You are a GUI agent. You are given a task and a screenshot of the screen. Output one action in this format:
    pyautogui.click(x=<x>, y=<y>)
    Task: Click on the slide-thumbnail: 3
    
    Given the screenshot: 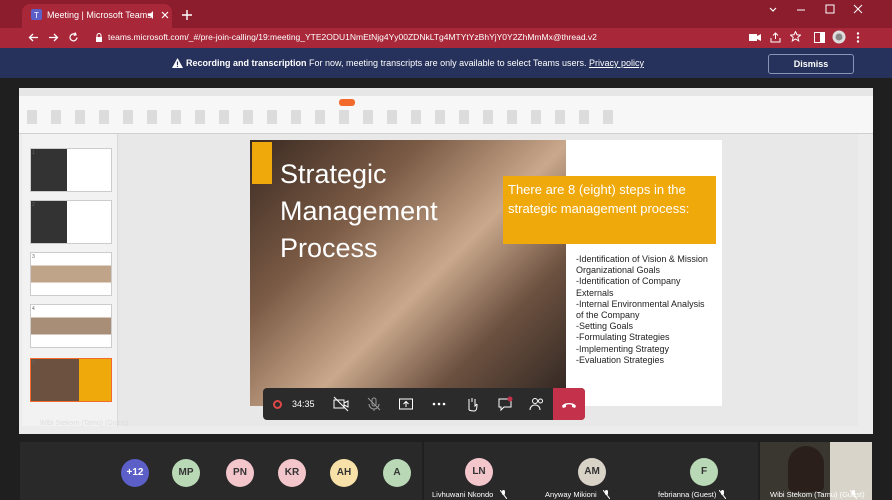 What is the action you would take?
    pyautogui.click(x=71, y=274)
    